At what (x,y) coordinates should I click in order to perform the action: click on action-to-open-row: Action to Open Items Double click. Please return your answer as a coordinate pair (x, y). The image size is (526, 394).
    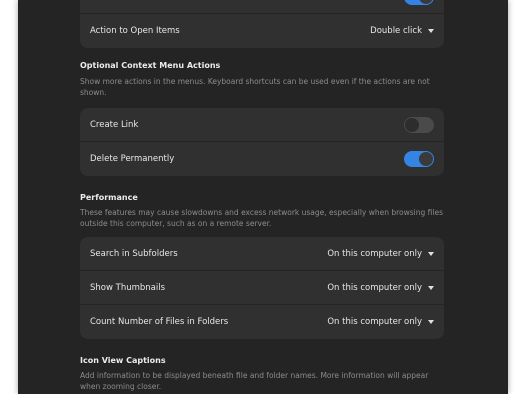
    Looking at the image, I should click on (262, 31).